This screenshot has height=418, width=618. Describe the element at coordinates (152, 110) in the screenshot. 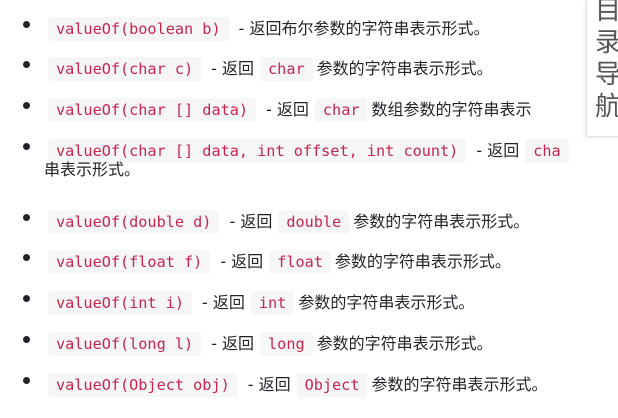

I see `method-signature: valueOf(char [] data)` at that location.